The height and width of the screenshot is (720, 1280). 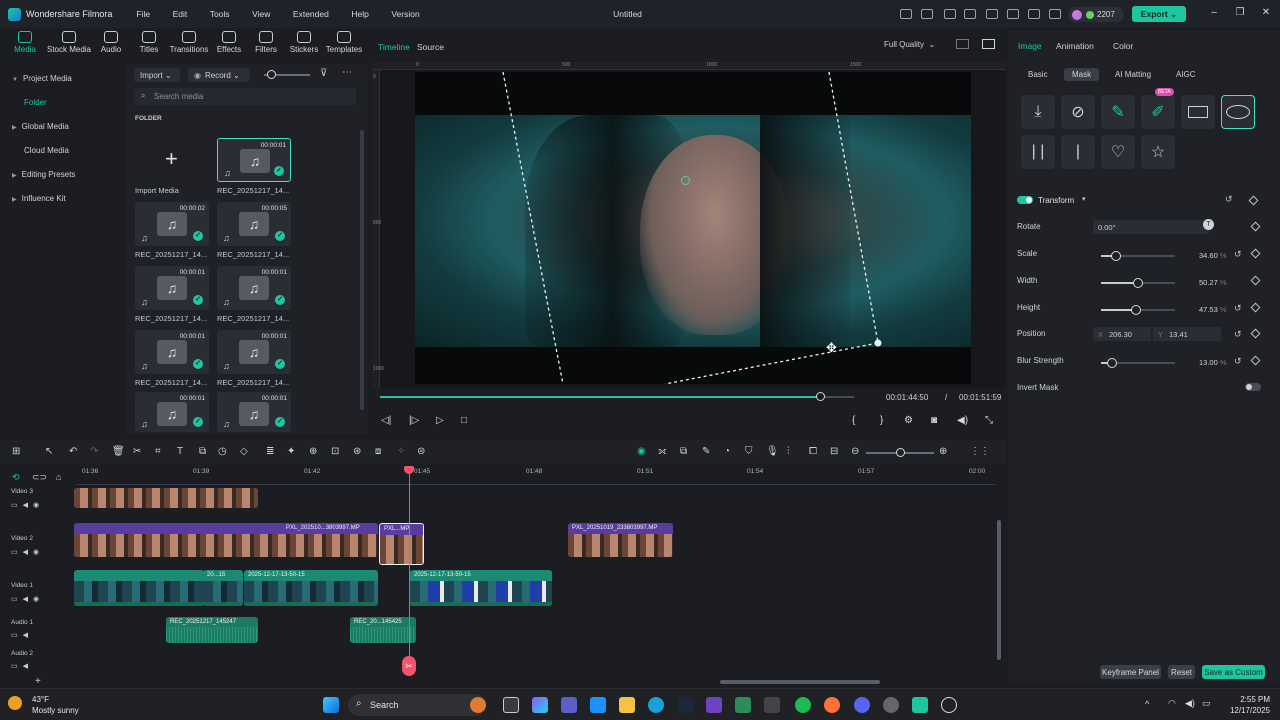 I want to click on freeze-icon: ⧈, so click(x=378, y=451).